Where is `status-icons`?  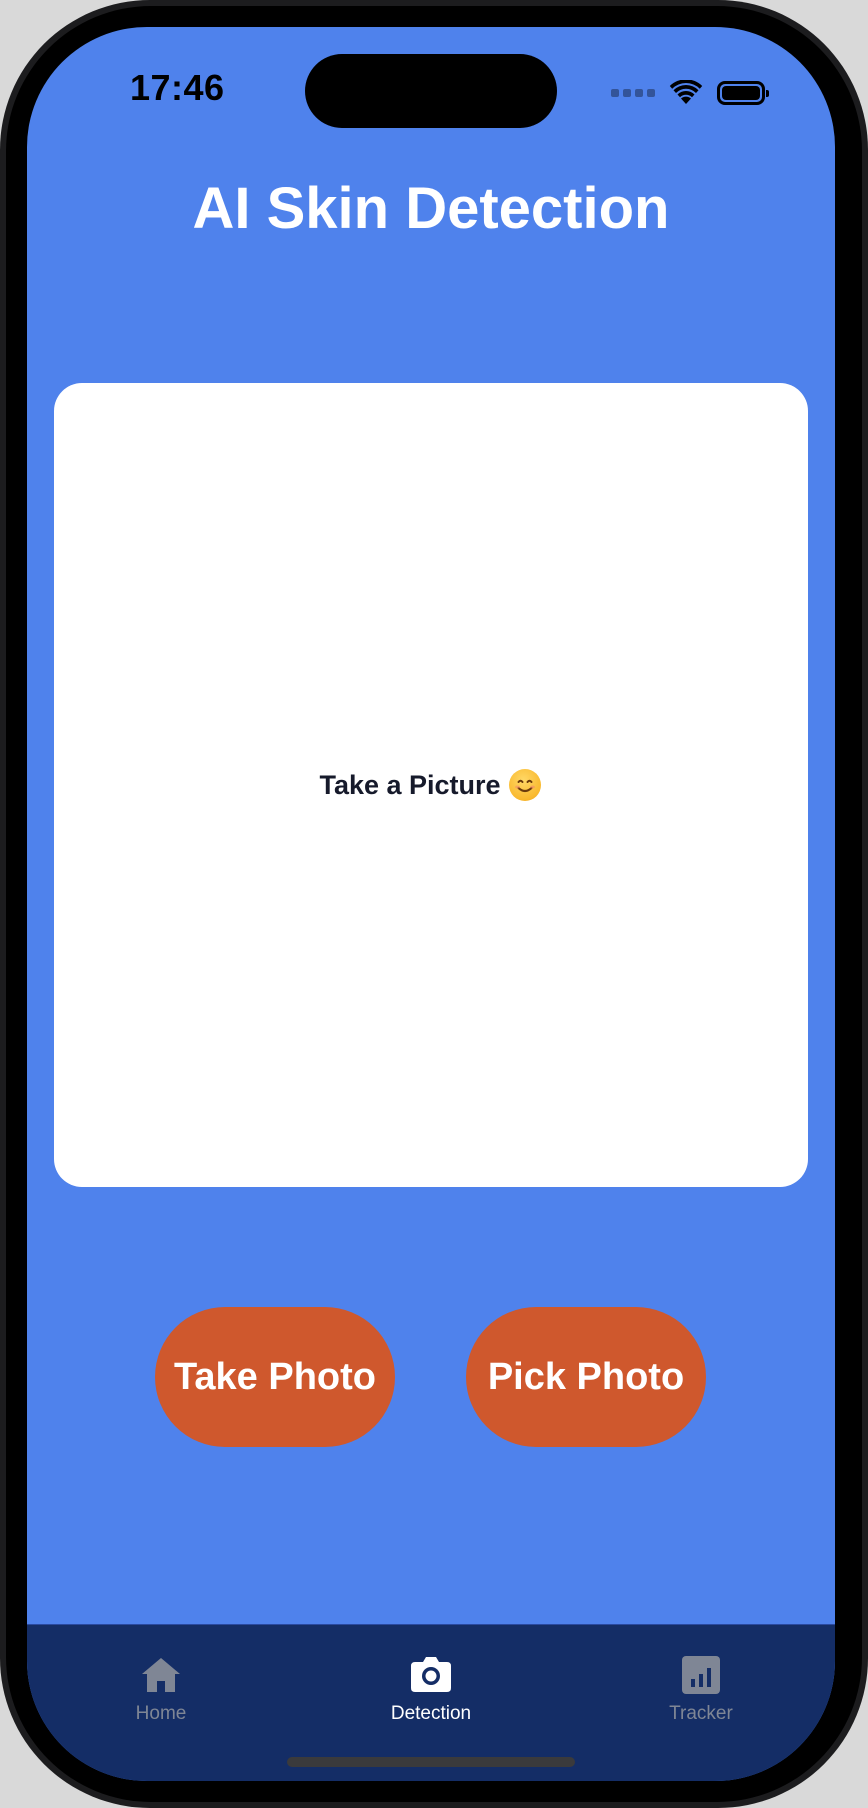 status-icons is located at coordinates (690, 93).